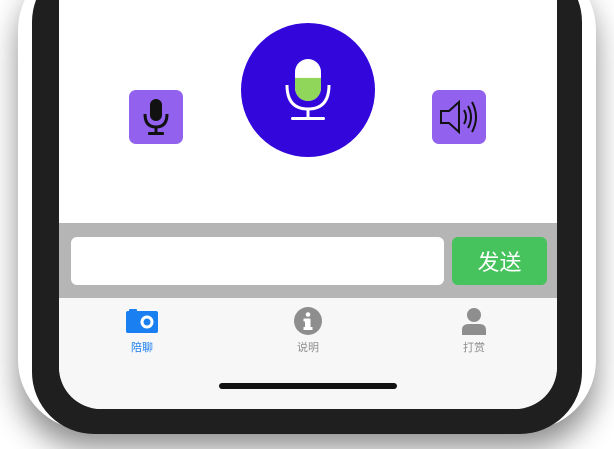  Describe the element at coordinates (142, 321) in the screenshot. I see `camera-icon` at that location.